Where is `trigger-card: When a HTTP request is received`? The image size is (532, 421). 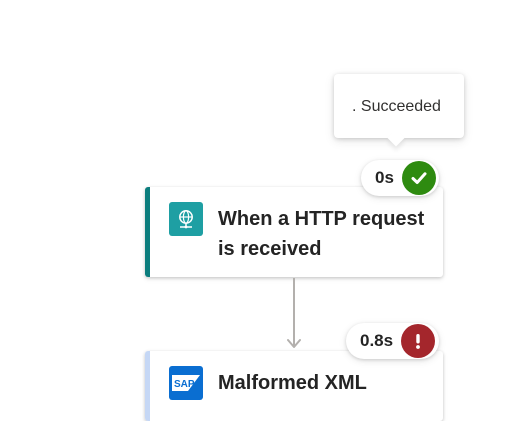 trigger-card: When a HTTP request is received is located at coordinates (294, 232).